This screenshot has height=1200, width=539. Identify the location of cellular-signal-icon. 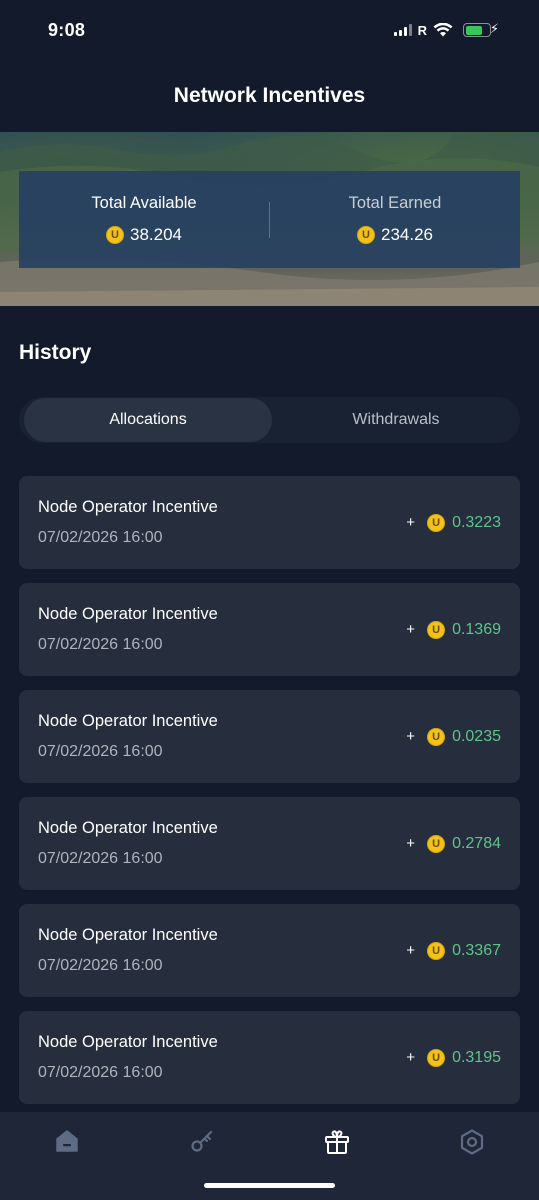
(402, 30).